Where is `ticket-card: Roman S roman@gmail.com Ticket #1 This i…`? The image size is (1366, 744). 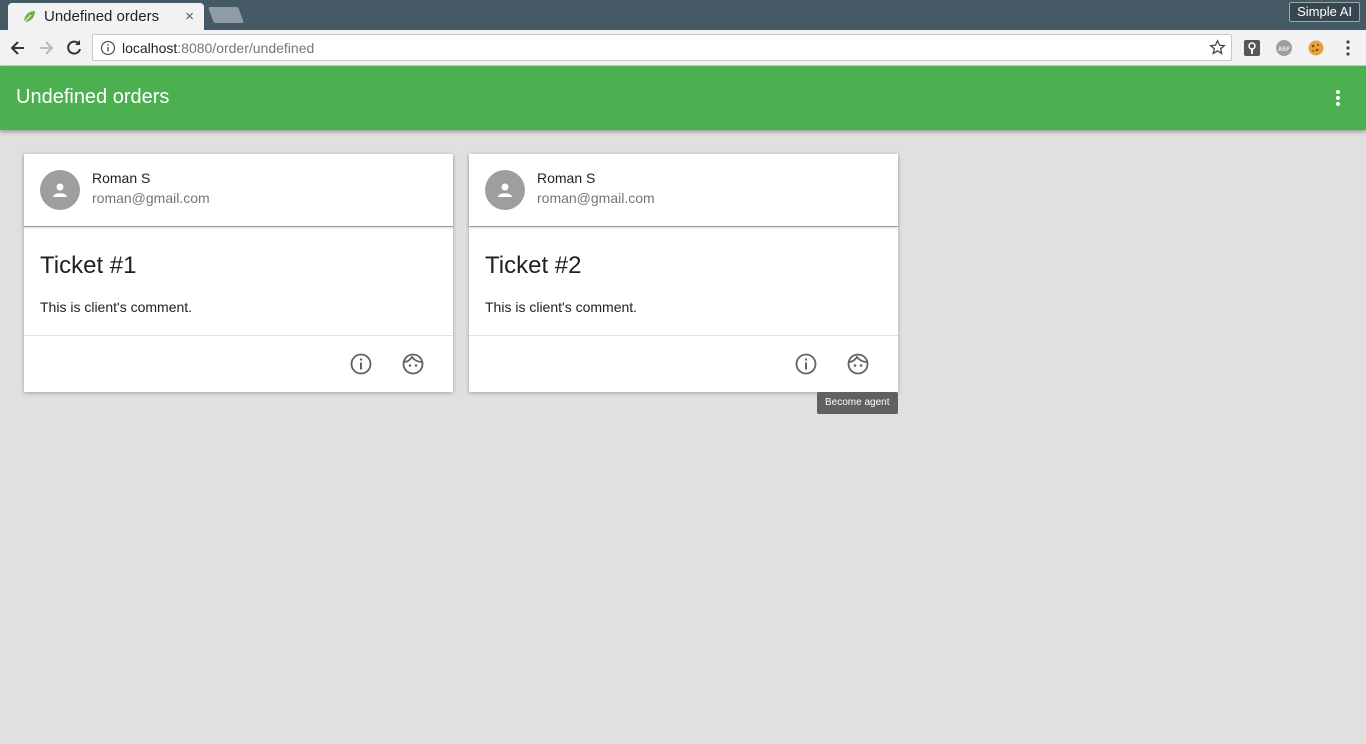 ticket-card: Roman S roman@gmail.com Ticket #1 This i… is located at coordinates (238, 273).